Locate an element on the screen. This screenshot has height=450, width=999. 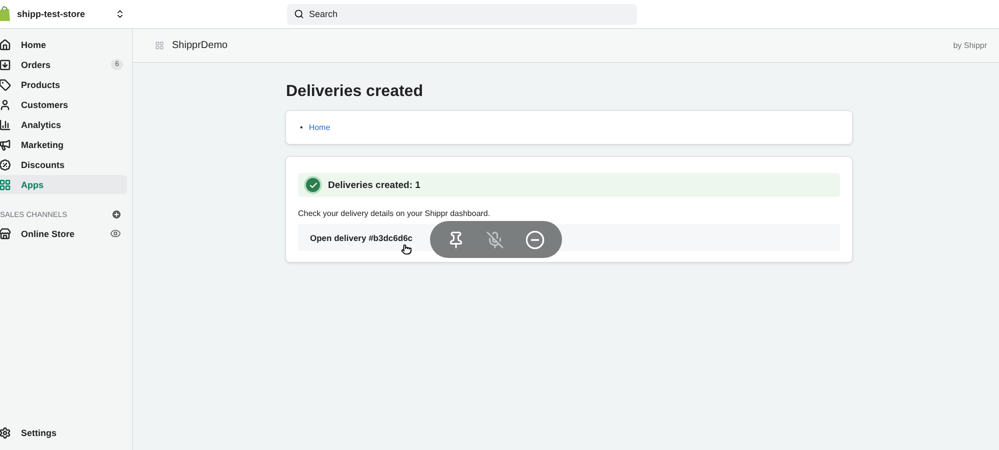
megaphone-icon is located at coordinates (5, 144).